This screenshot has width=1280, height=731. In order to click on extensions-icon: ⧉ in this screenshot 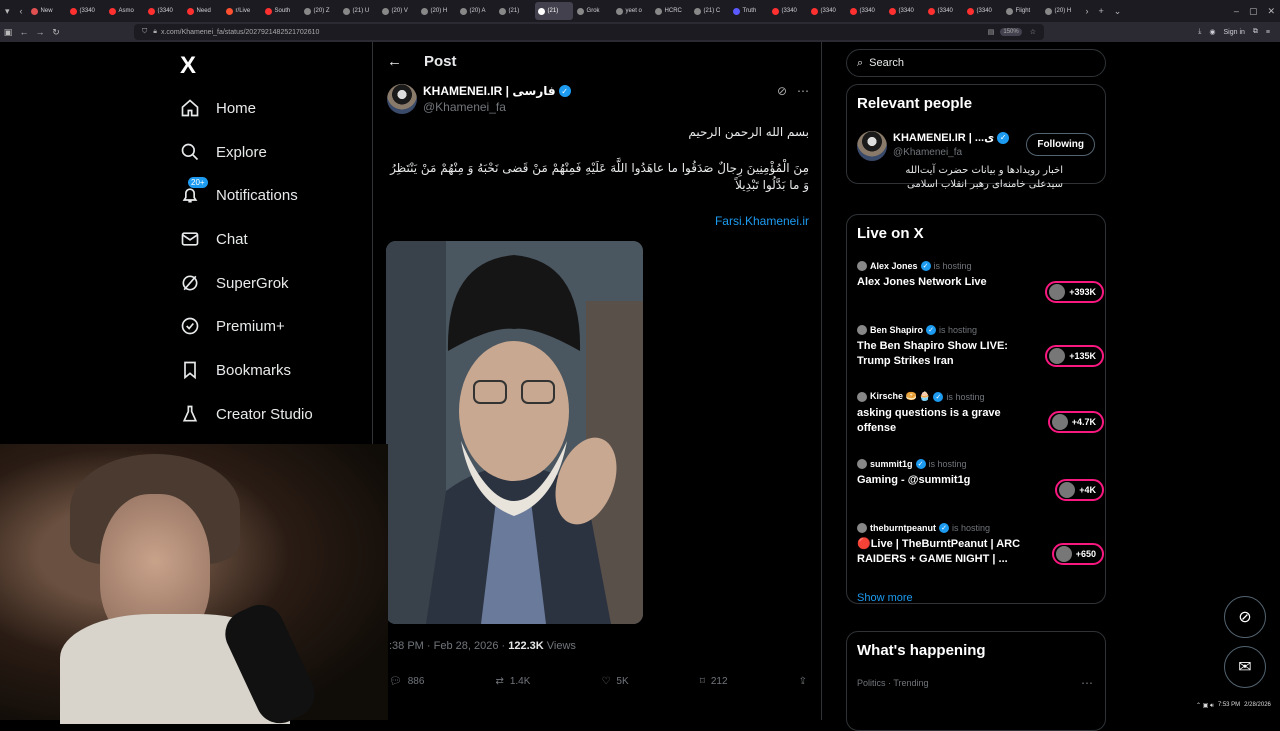, I will do `click(1255, 32)`.